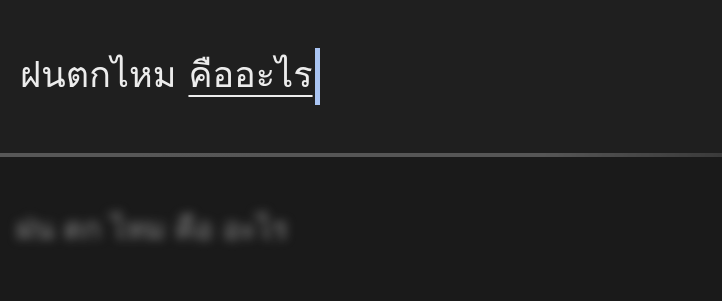 The height and width of the screenshot is (301, 722). What do you see at coordinates (98, 75) in the screenshot?
I see `typed-text: ฝนตกไหม` at bounding box center [98, 75].